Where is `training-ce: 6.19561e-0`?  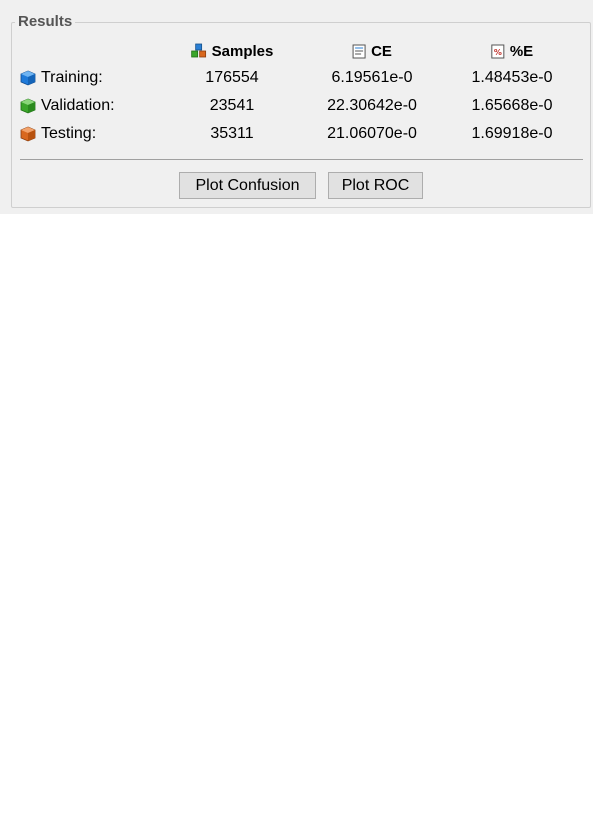 training-ce: 6.19561e-0 is located at coordinates (372, 77).